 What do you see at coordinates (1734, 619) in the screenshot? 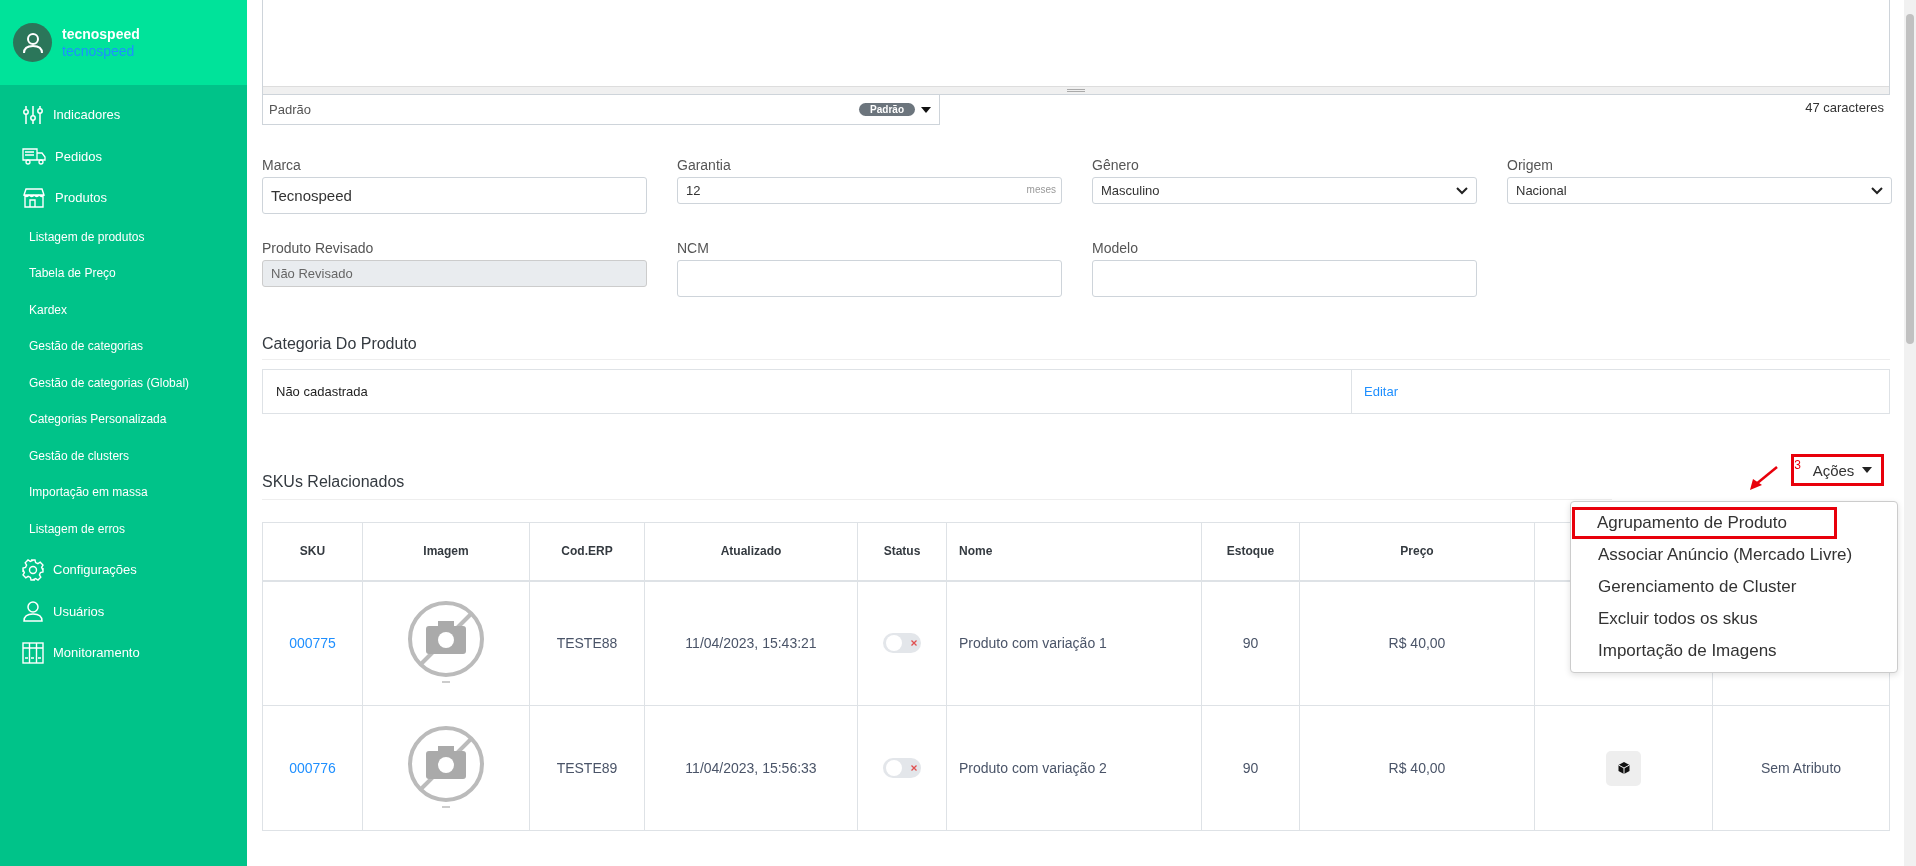
I see `menu-item: Excluir todos os skus` at bounding box center [1734, 619].